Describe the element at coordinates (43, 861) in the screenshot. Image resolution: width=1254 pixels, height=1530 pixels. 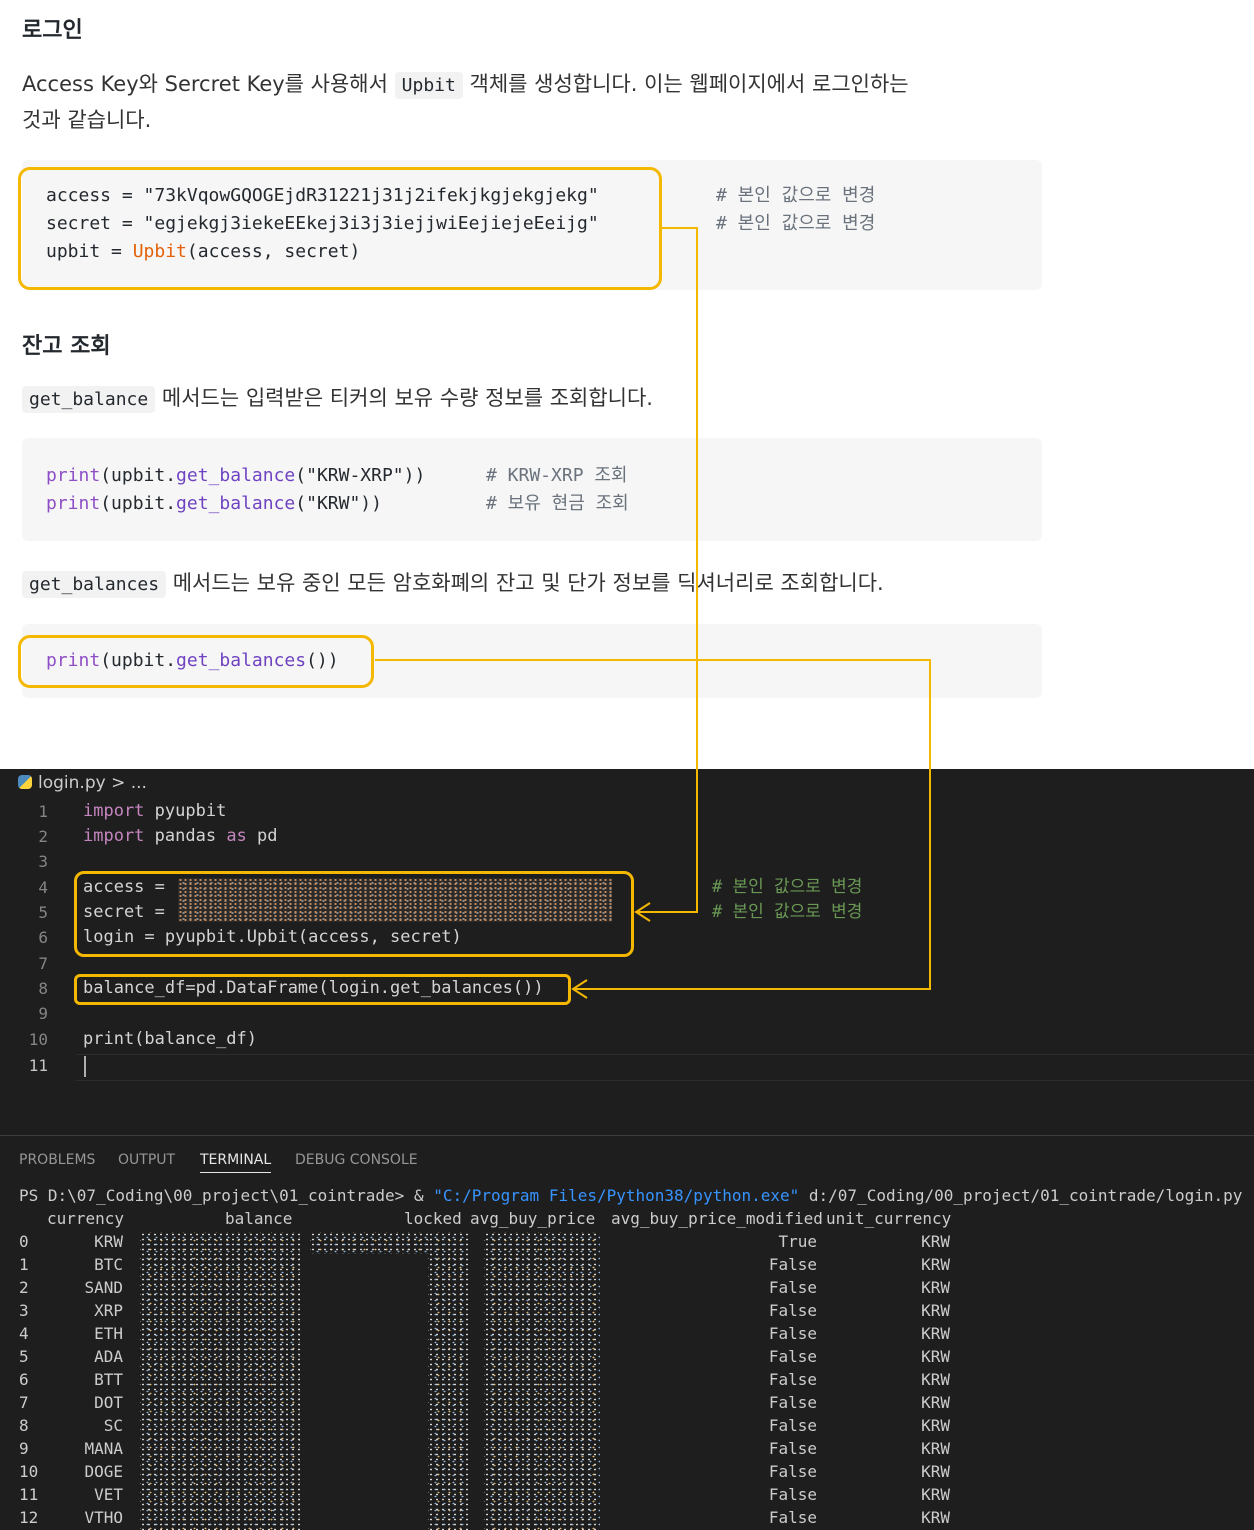
I see `line-number: 3` at that location.